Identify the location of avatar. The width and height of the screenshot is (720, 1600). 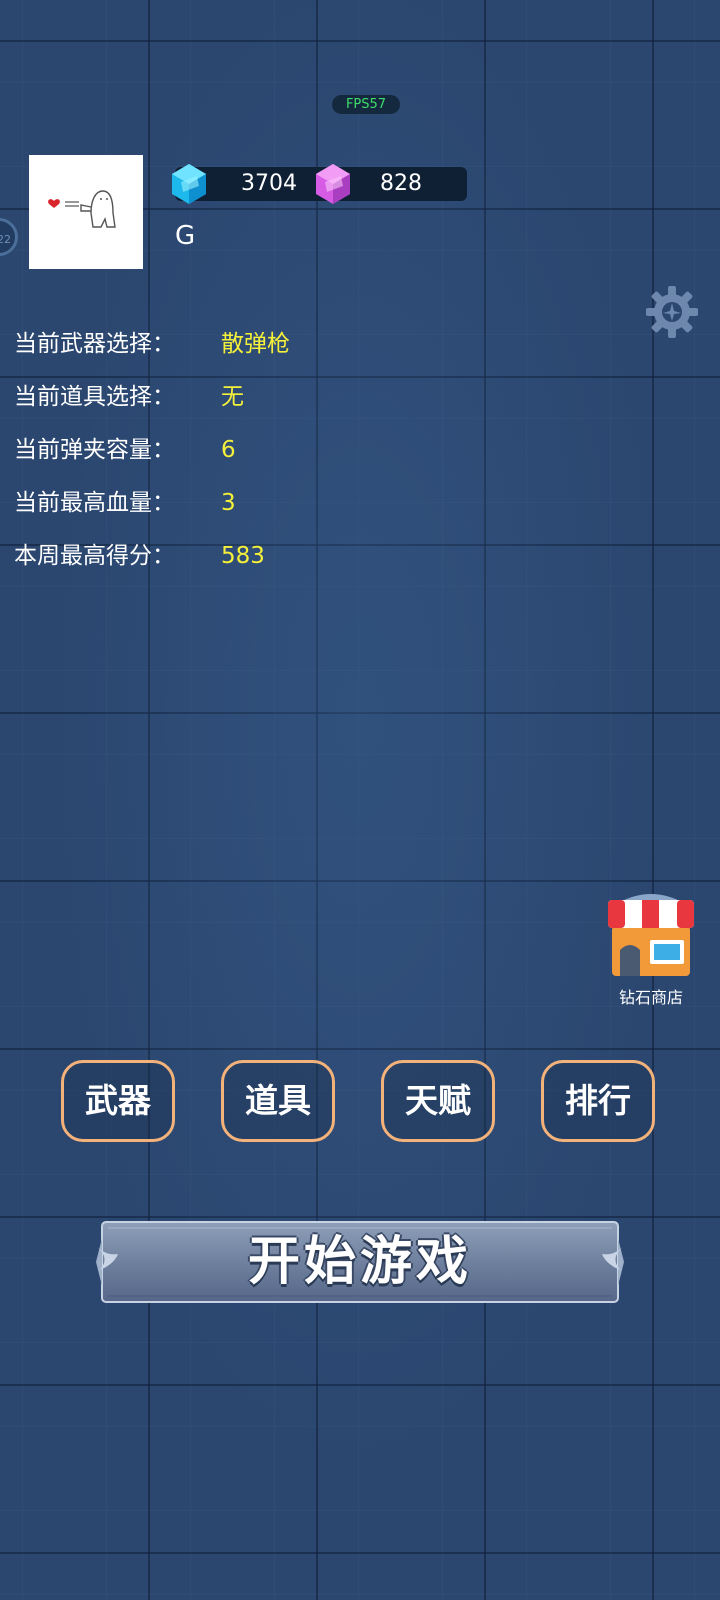
(86, 212).